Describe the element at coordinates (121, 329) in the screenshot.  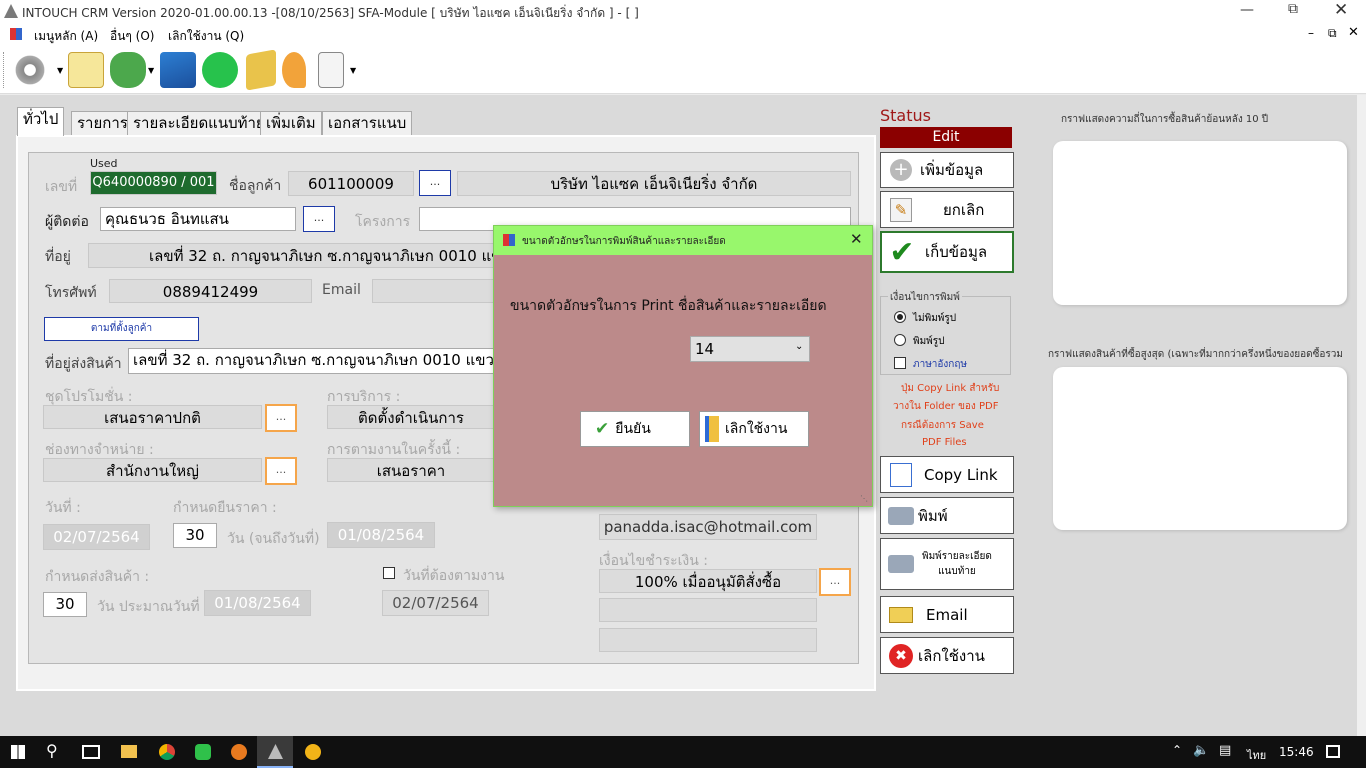
I see `same-as-customer-button: ตามที่ตั้งลูกค้า` at that location.